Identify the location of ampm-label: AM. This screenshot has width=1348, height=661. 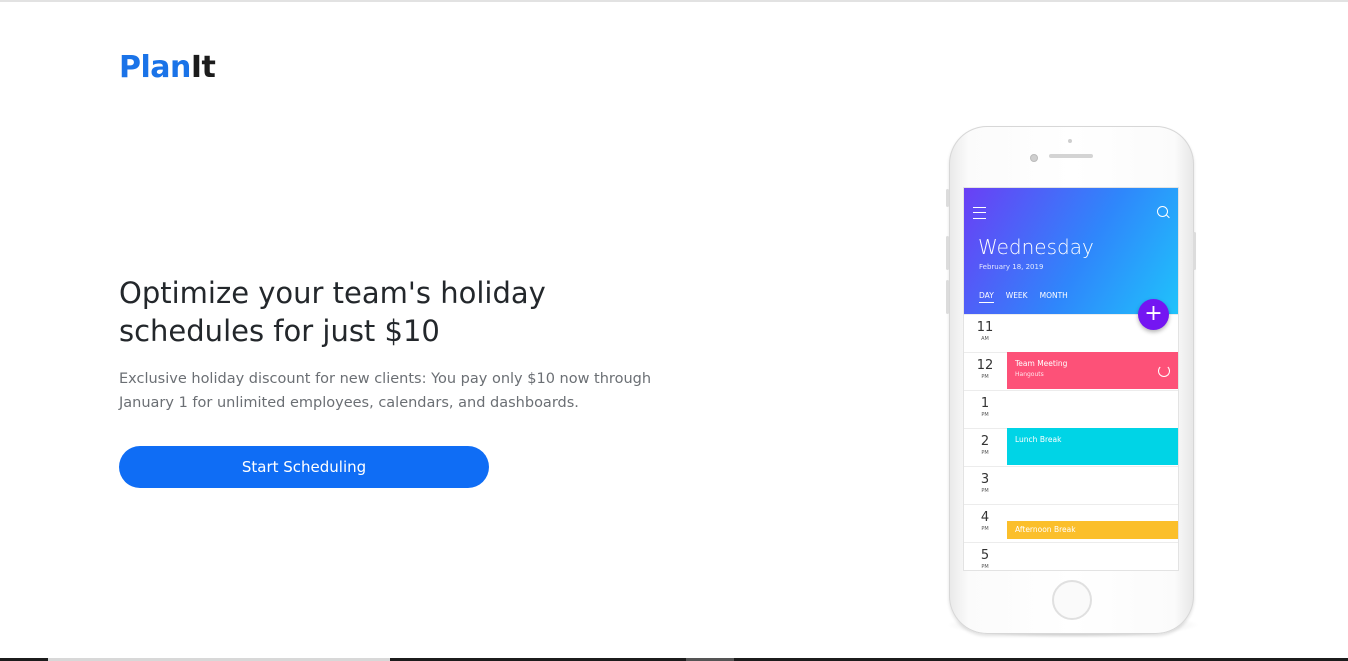
(985, 339).